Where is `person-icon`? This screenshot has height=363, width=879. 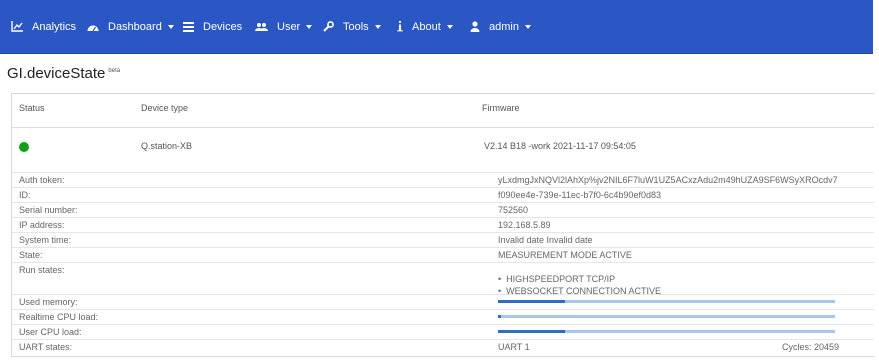 person-icon is located at coordinates (475, 26).